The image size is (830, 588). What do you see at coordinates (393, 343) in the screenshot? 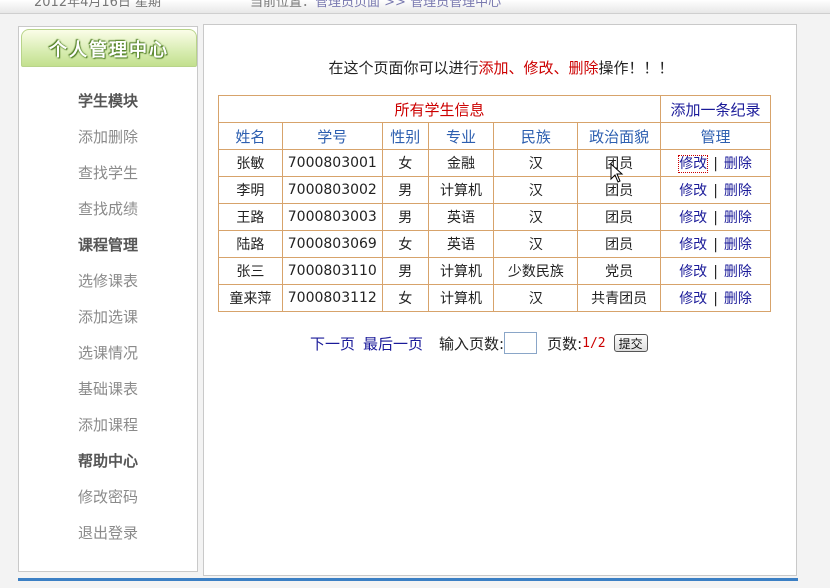
I see `last-page-link: 最后一页` at bounding box center [393, 343].